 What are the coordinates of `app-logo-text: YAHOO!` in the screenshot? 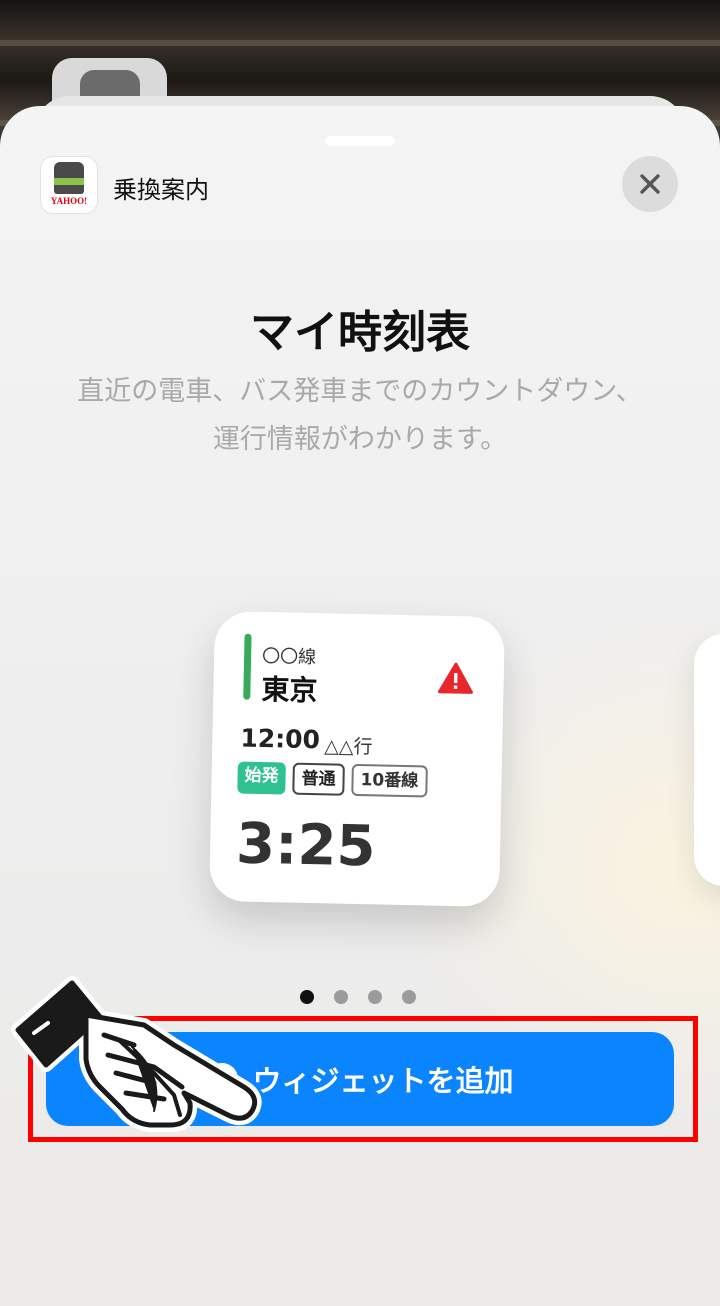 It's located at (69, 201).